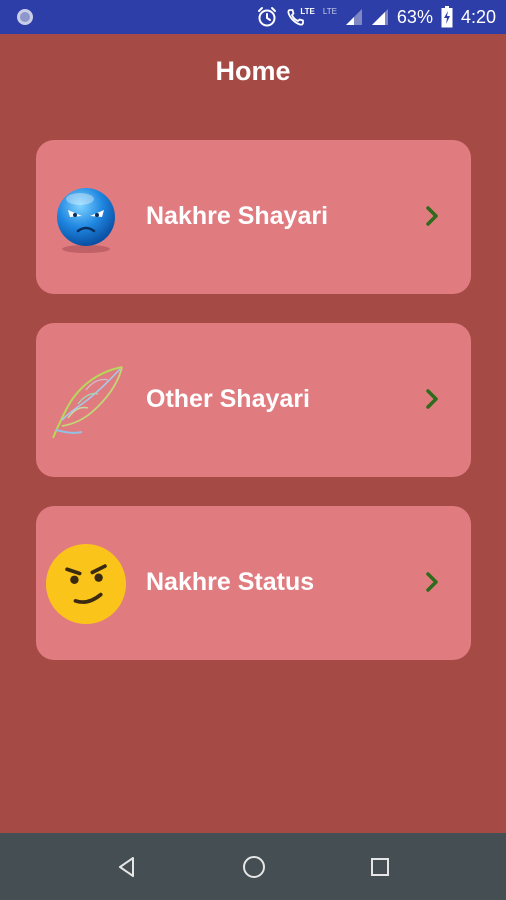 The height and width of the screenshot is (900, 506). I want to click on status-icons: LTE LTE 63% 4:20, so click(376, 17).